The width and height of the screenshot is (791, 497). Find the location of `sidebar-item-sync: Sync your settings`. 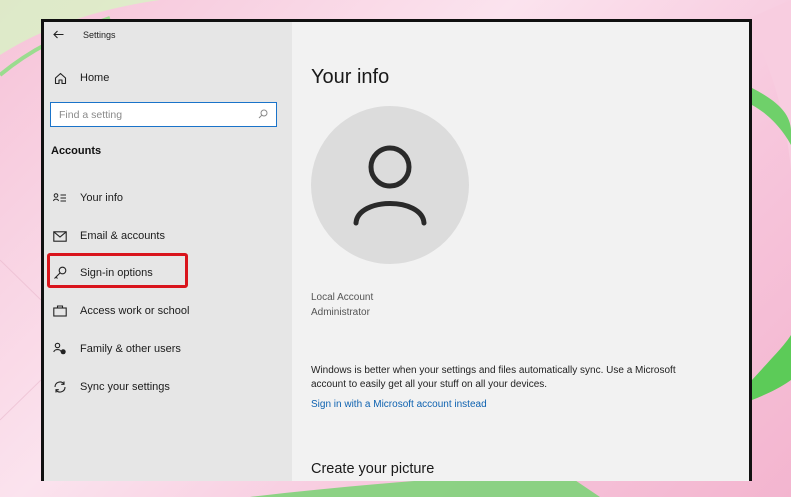

sidebar-item-sync: Sync your settings is located at coordinates (166, 387).